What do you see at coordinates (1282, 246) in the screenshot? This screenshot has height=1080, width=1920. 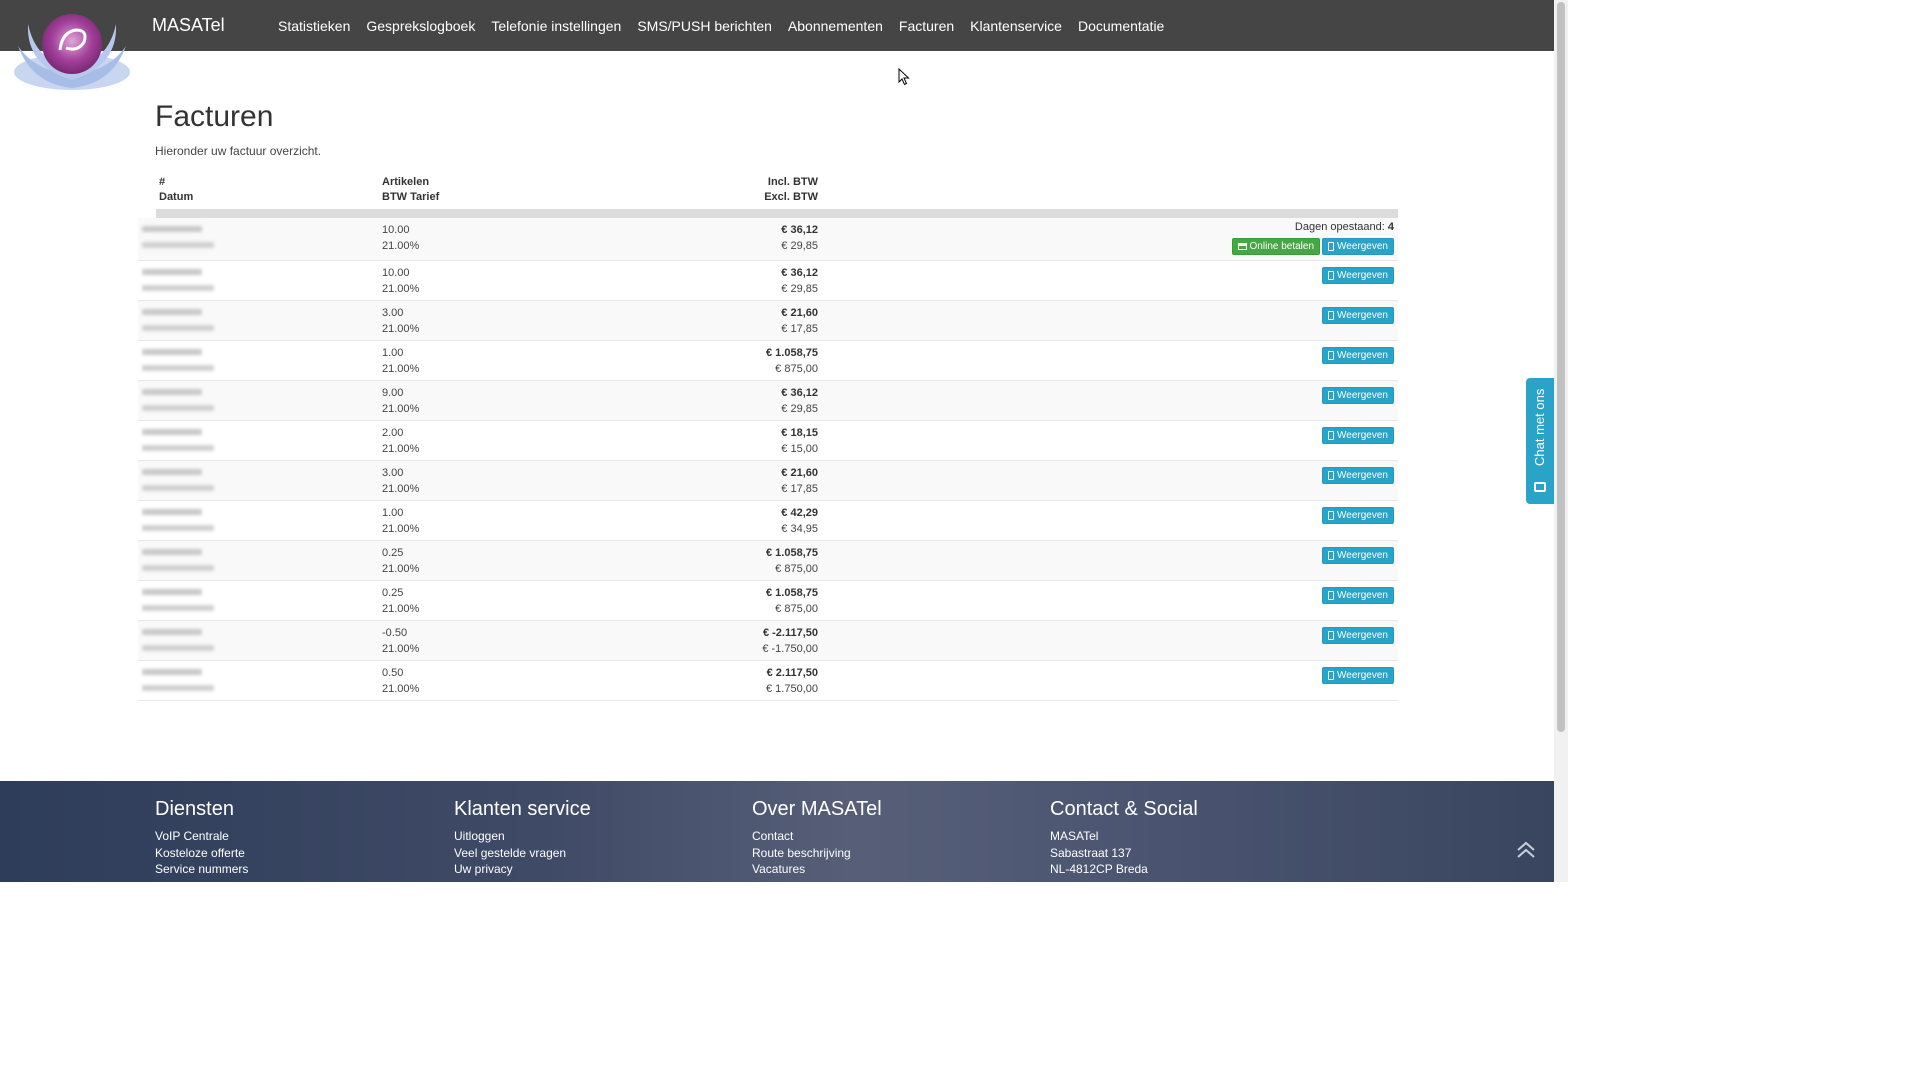 I see `pay-online-label: Online betalen` at bounding box center [1282, 246].